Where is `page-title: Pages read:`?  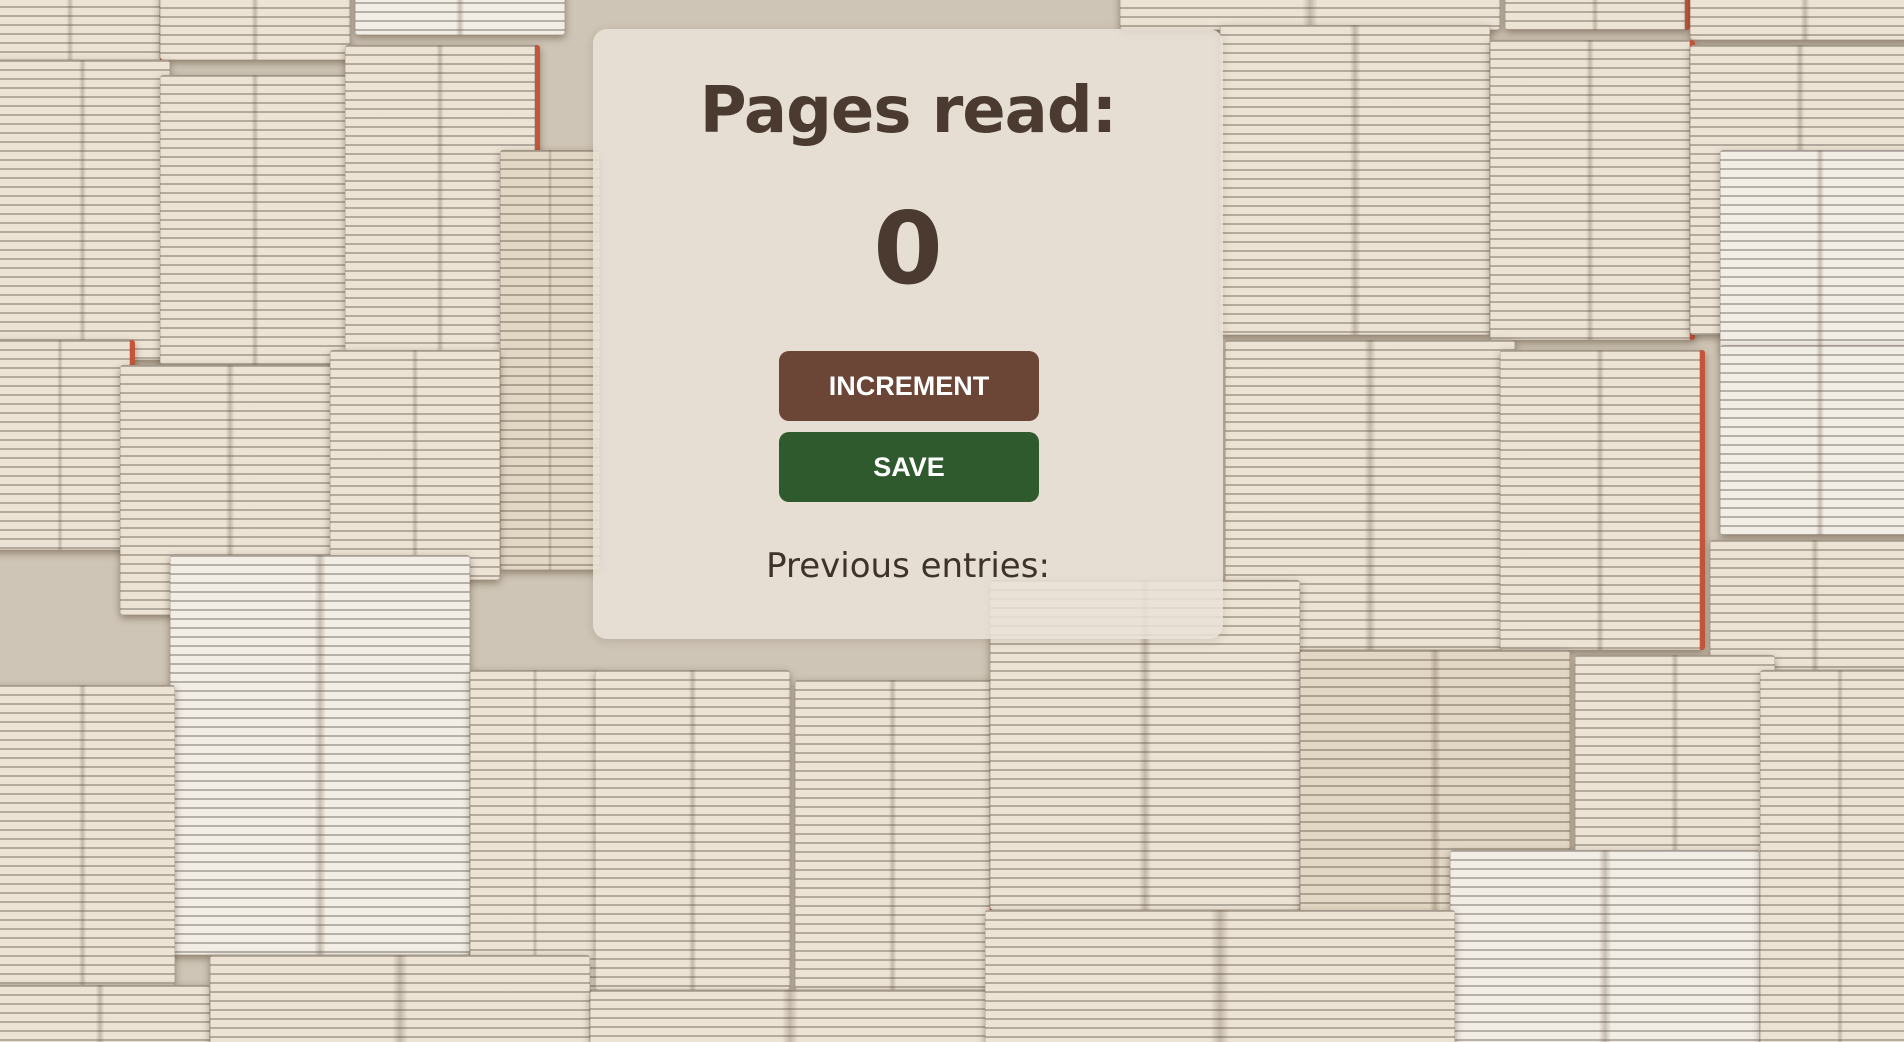
page-title: Pages read: is located at coordinates (908, 111).